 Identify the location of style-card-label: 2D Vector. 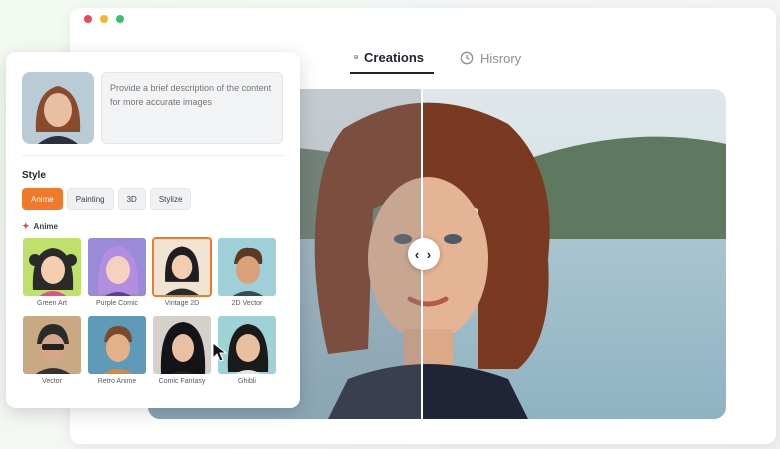
(247, 303).